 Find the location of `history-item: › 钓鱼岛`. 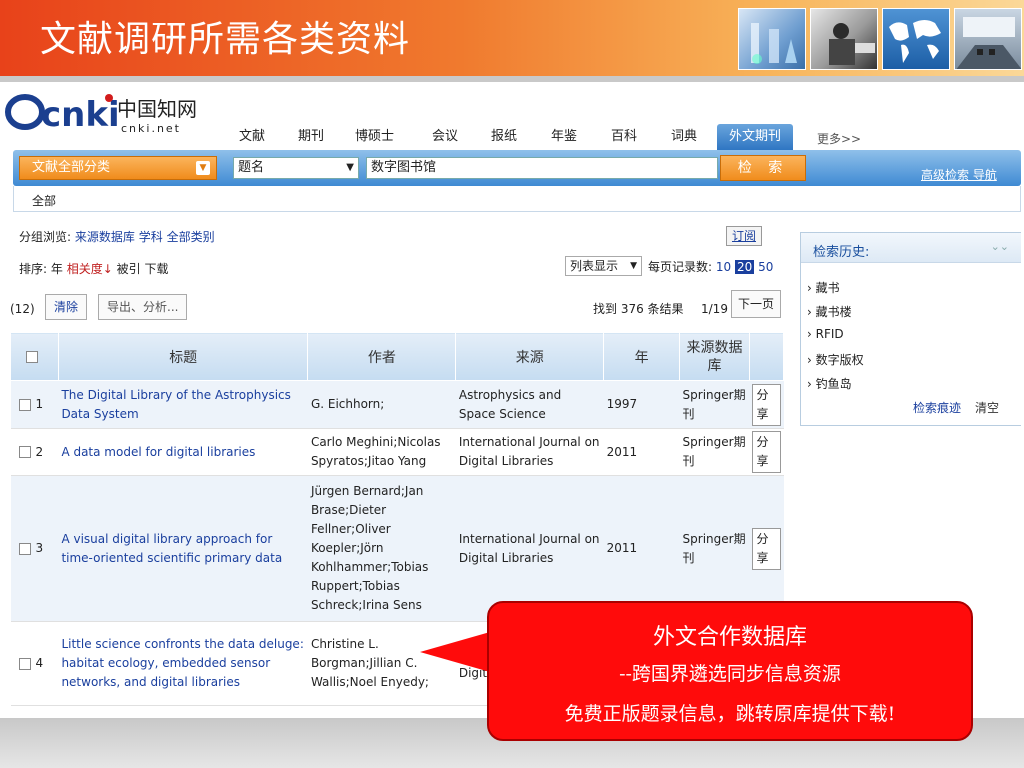

history-item: › 钓鱼岛 is located at coordinates (829, 383).